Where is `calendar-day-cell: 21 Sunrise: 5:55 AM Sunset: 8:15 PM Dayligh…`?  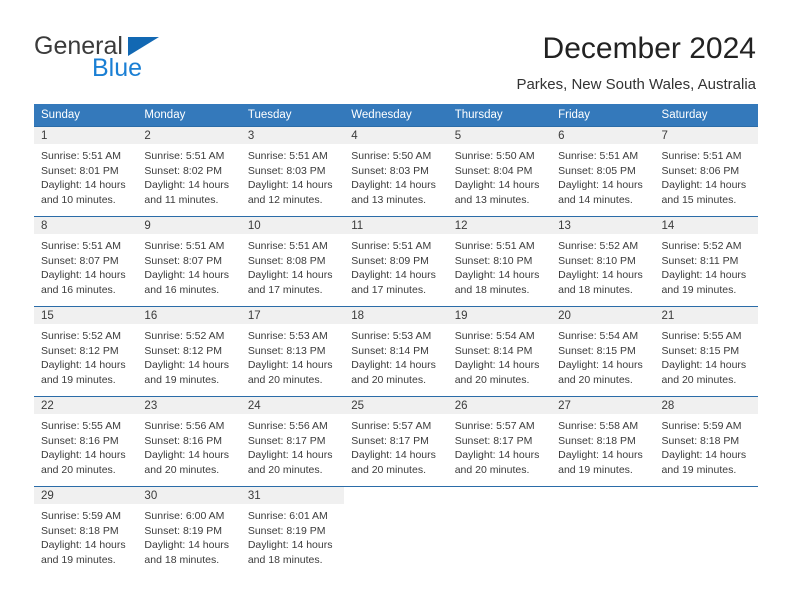
calendar-day-cell: 21 Sunrise: 5:55 AM Sunset: 8:15 PM Dayligh… is located at coordinates (706, 351).